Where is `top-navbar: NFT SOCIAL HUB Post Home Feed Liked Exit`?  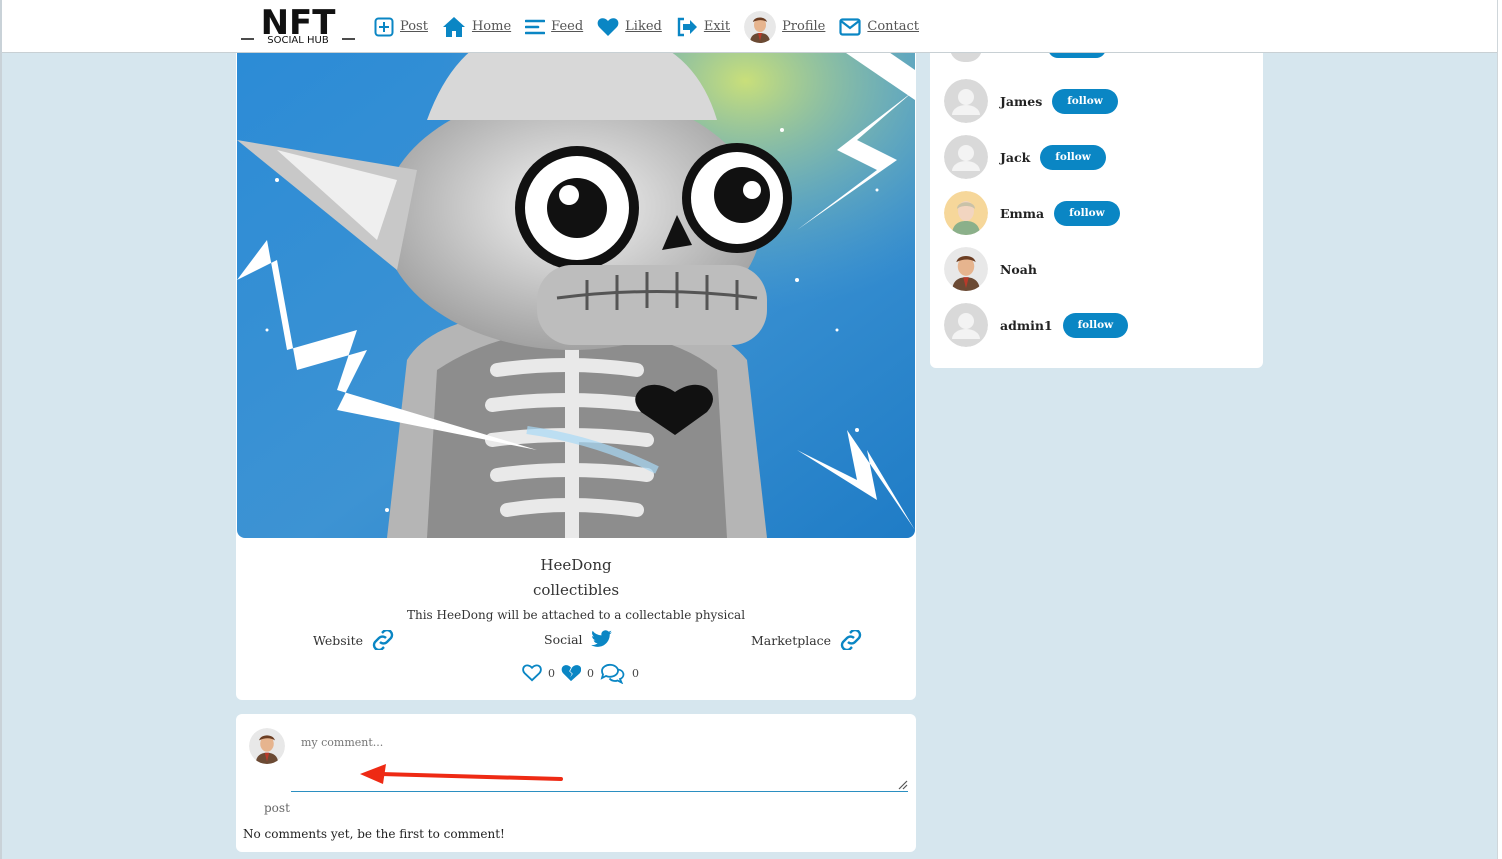
top-navbar: NFT SOCIAL HUB Post Home Feed Liked Exit is located at coordinates (749, 26).